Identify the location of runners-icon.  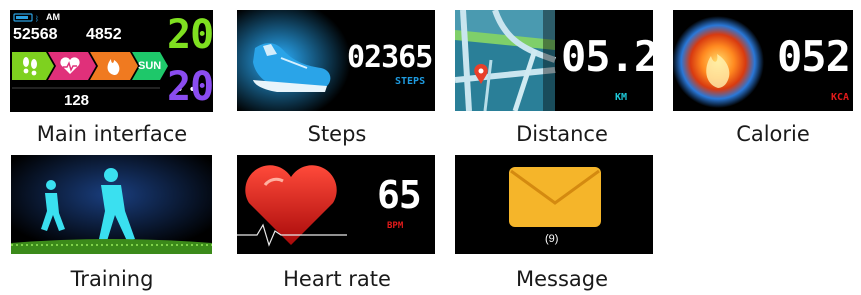
(111, 204).